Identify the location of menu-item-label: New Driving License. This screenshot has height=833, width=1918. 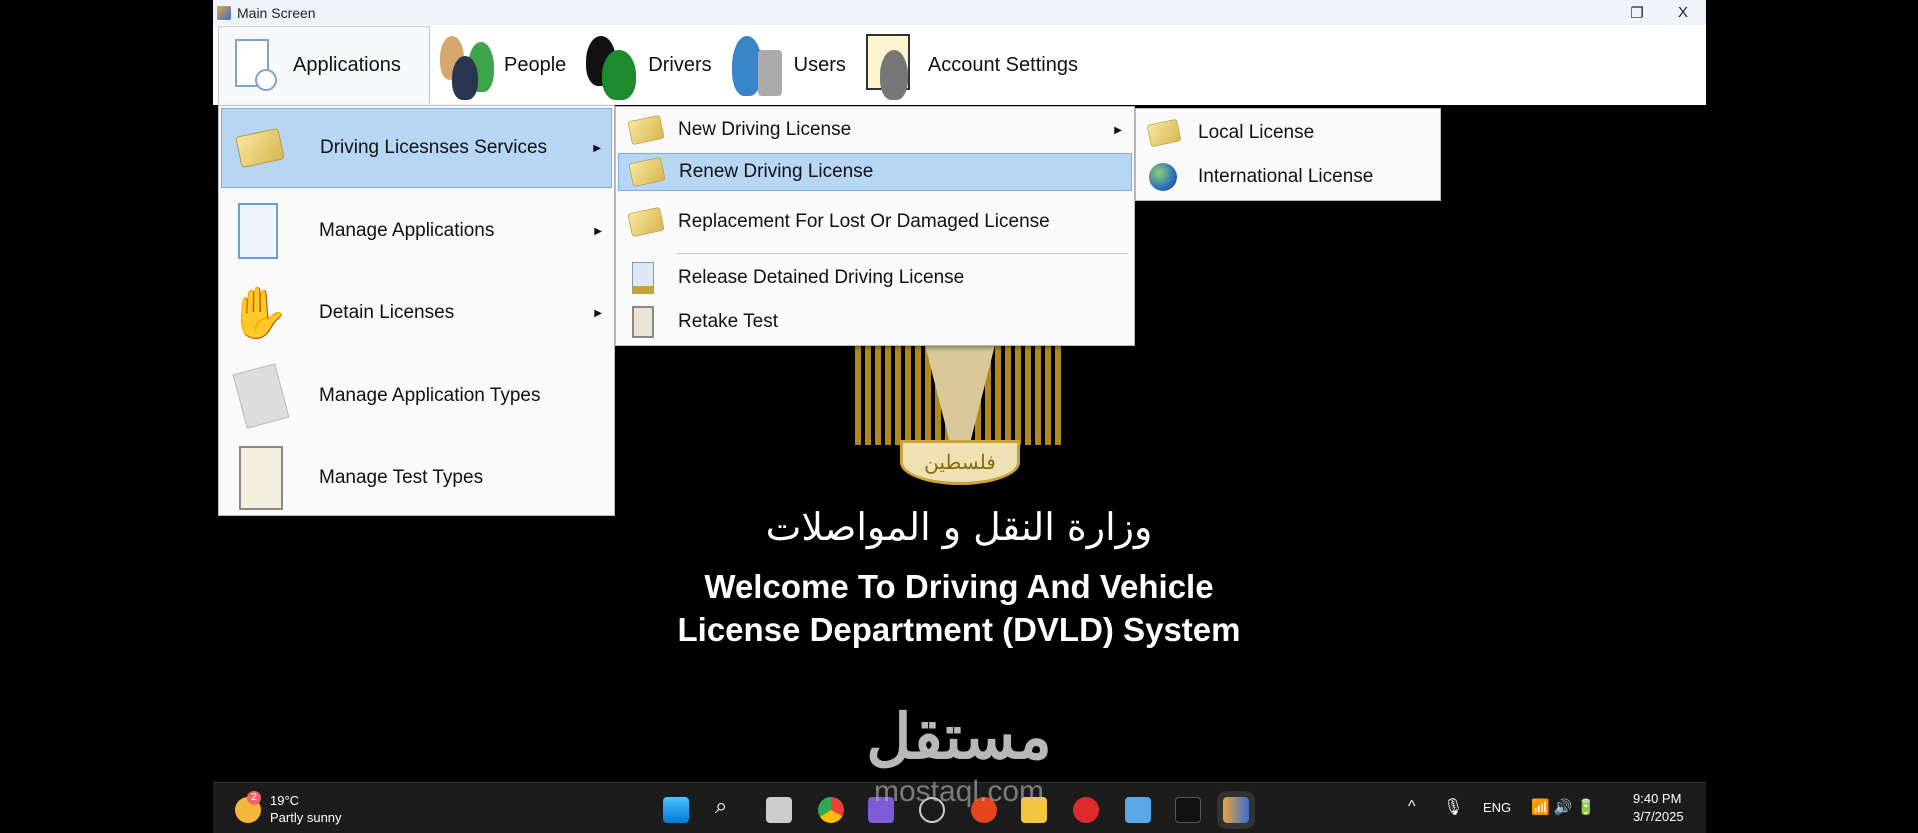
(765, 129).